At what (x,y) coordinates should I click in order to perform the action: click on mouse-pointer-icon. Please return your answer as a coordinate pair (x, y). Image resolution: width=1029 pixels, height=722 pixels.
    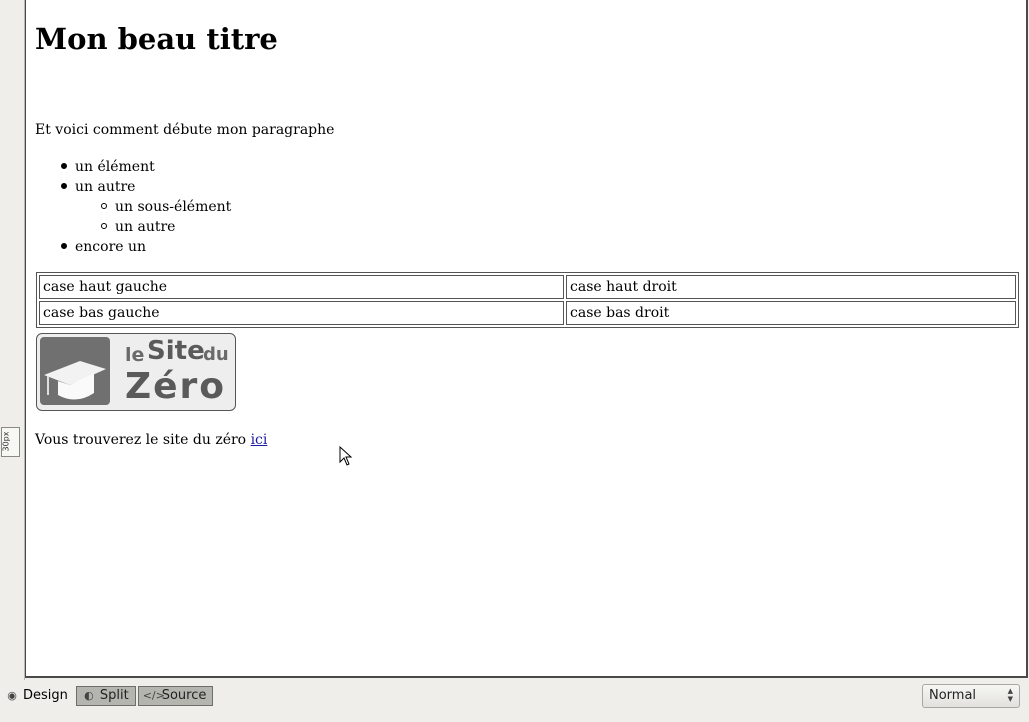
    Looking at the image, I should click on (346, 456).